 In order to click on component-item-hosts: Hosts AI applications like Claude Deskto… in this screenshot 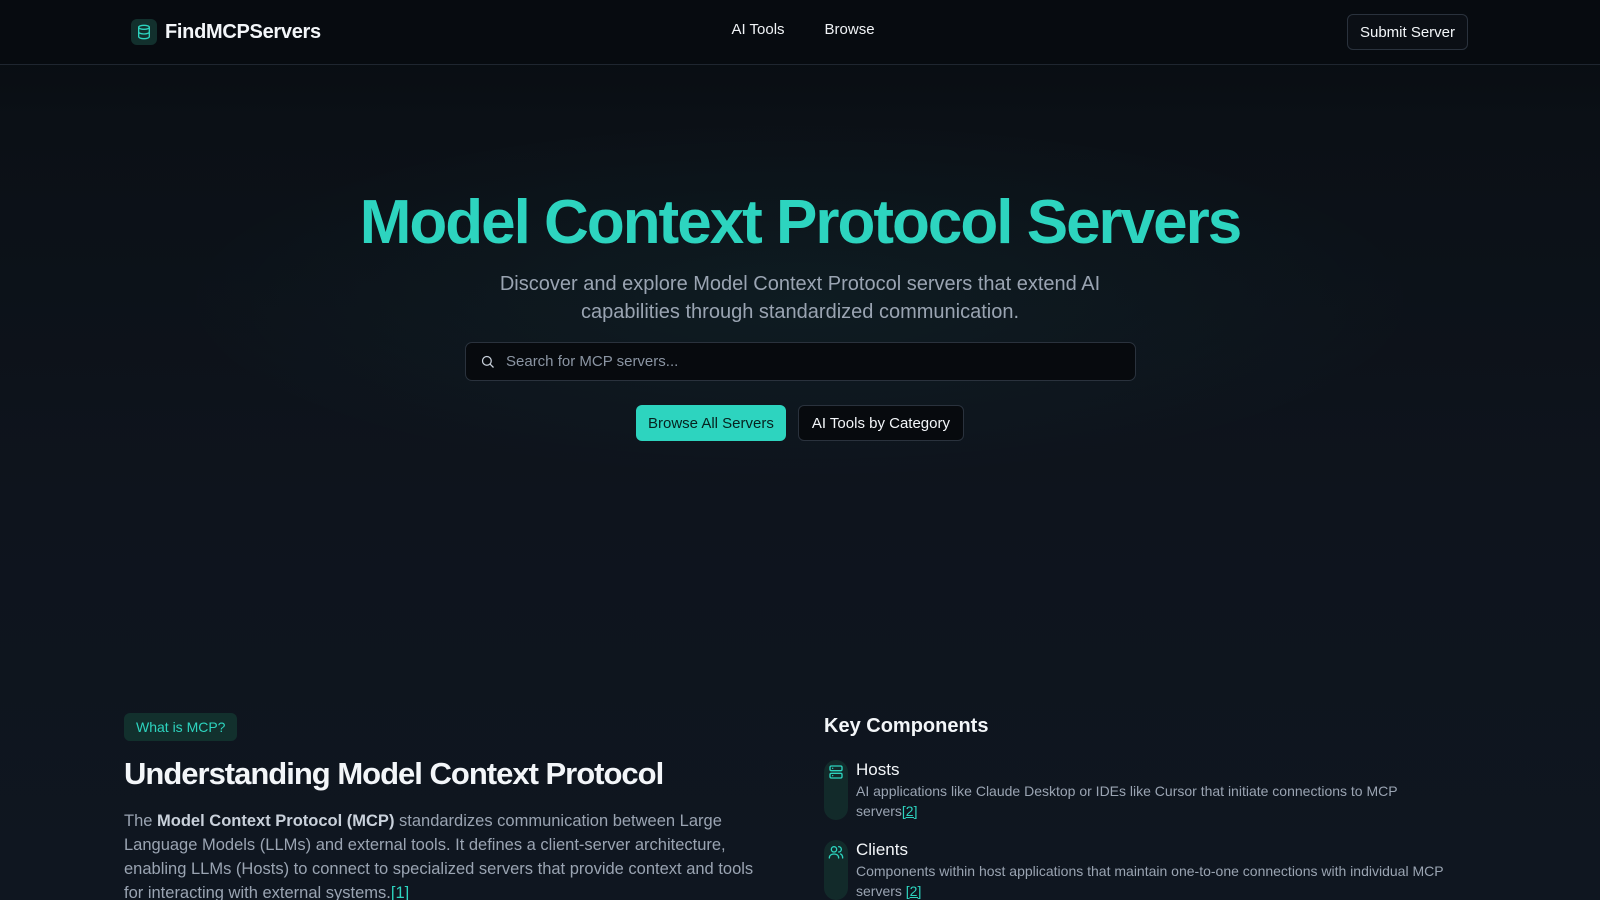, I will do `click(1144, 790)`.